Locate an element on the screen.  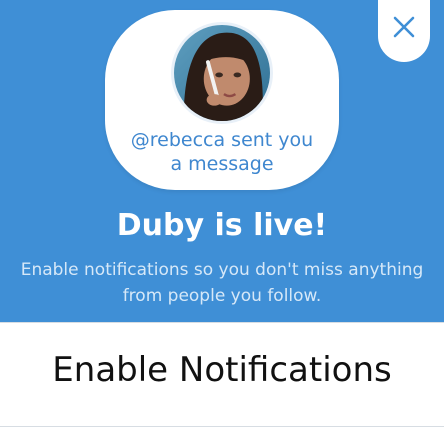
close-icon is located at coordinates (404, 27).